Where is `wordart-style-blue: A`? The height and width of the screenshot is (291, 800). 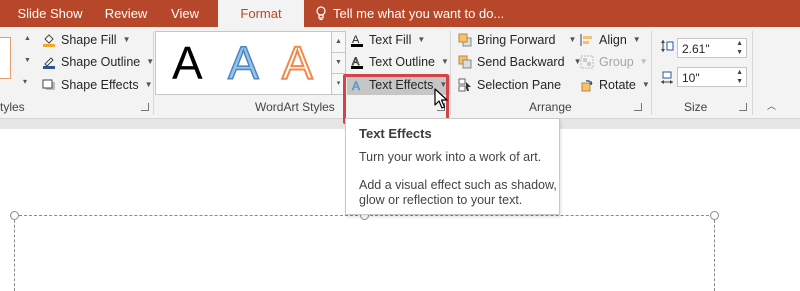 wordart-style-blue: A is located at coordinates (243, 63).